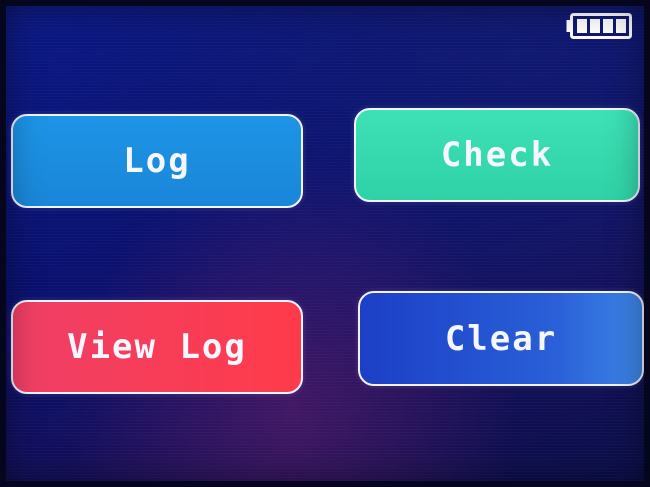 Image resolution: width=650 pixels, height=487 pixels. I want to click on clear-button: Clear, so click(501, 338).